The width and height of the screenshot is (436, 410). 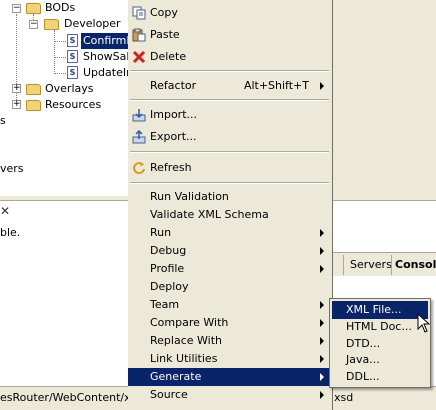 I want to click on menu-item-label: Paste, so click(x=165, y=34).